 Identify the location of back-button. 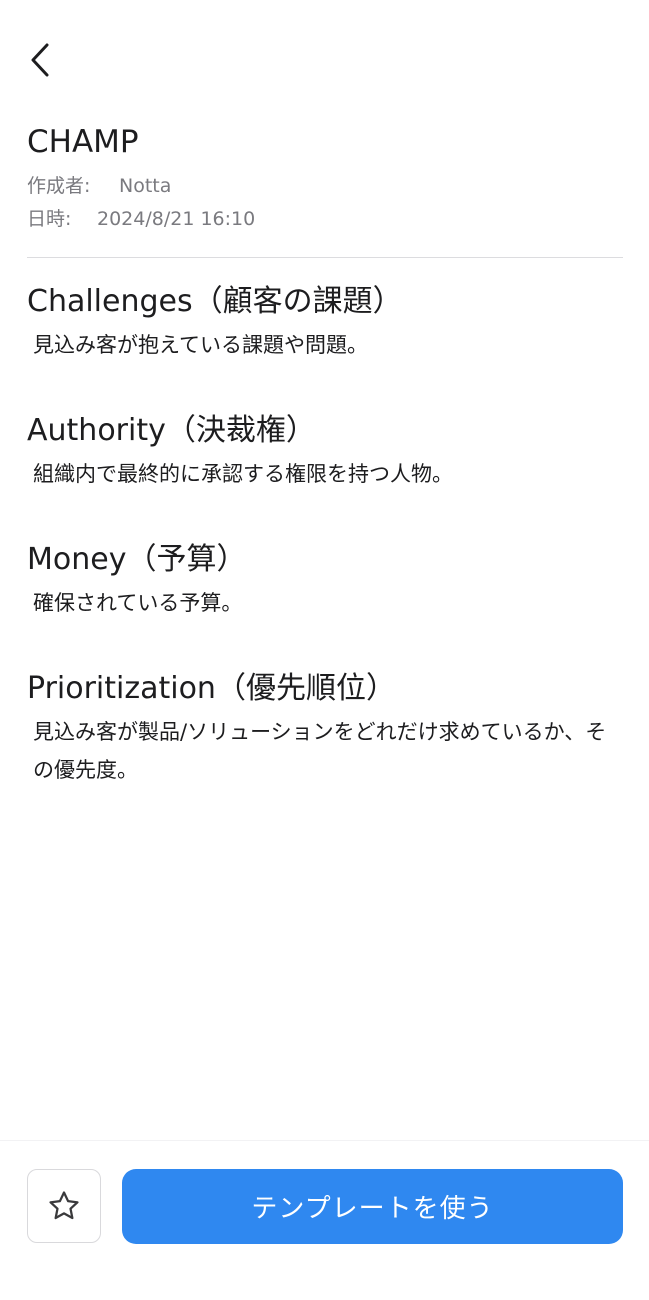
(40, 60).